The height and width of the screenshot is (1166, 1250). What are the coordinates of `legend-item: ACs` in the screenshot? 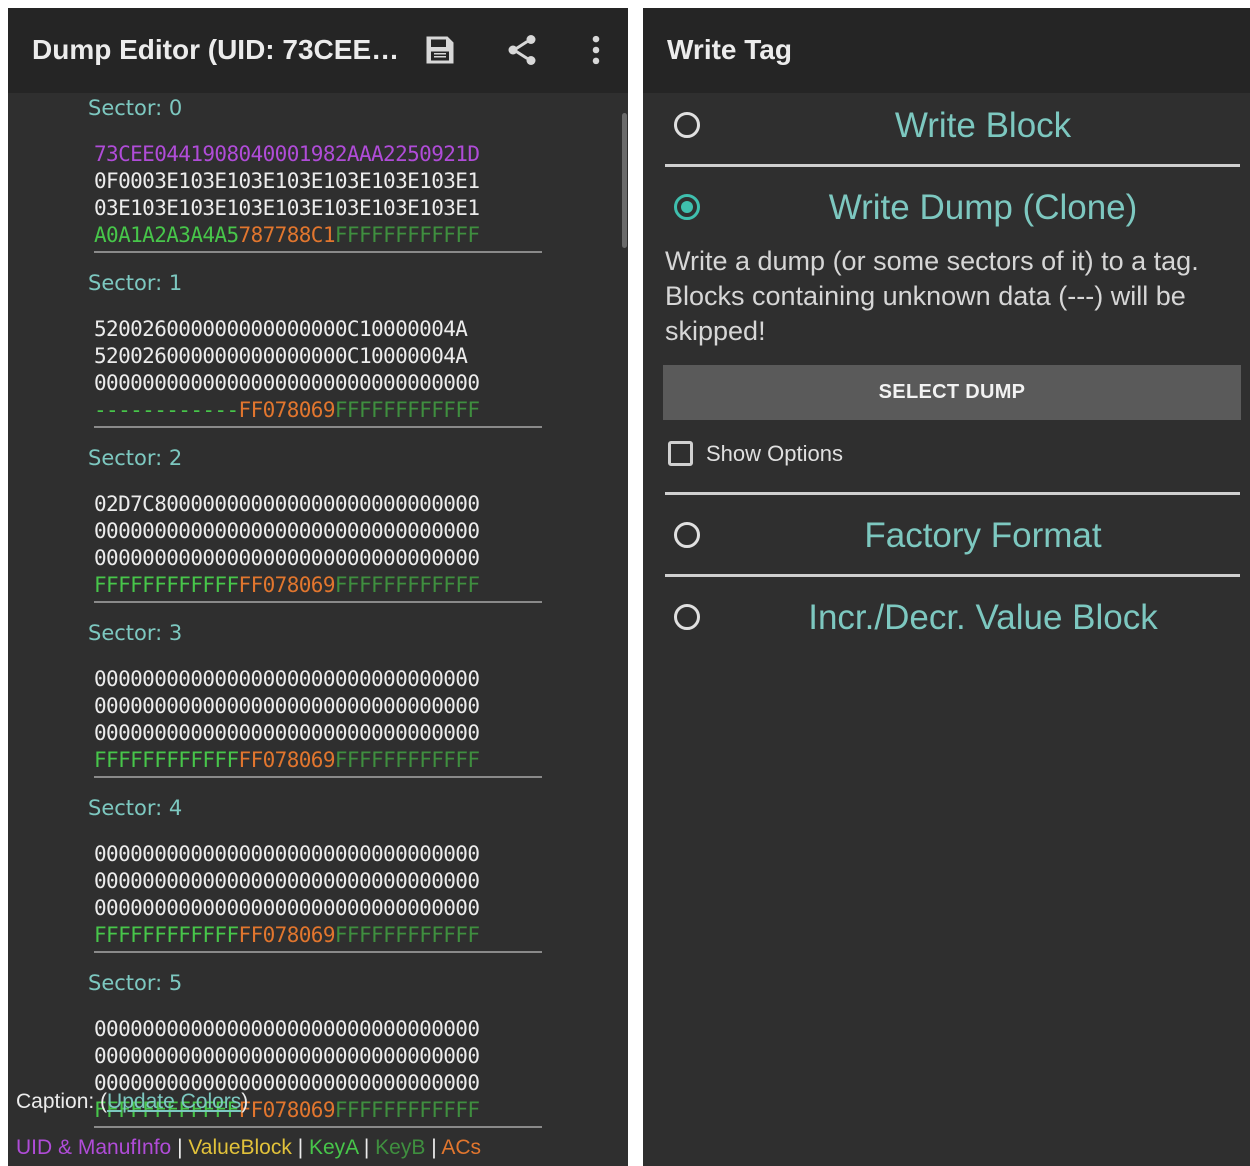 It's located at (461, 1147).